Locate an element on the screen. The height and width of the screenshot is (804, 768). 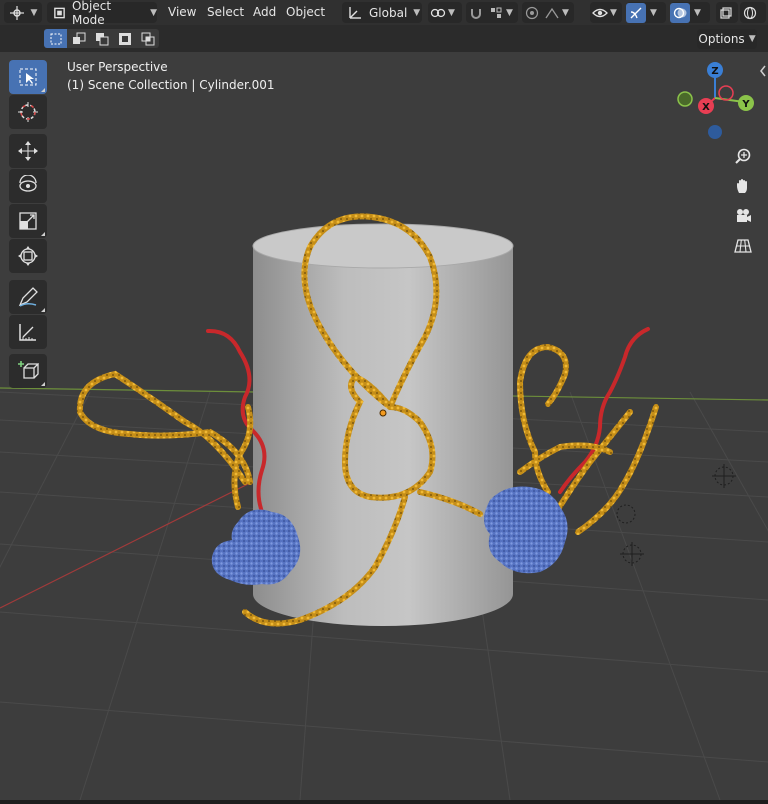
link-icon is located at coordinates (438, 13).